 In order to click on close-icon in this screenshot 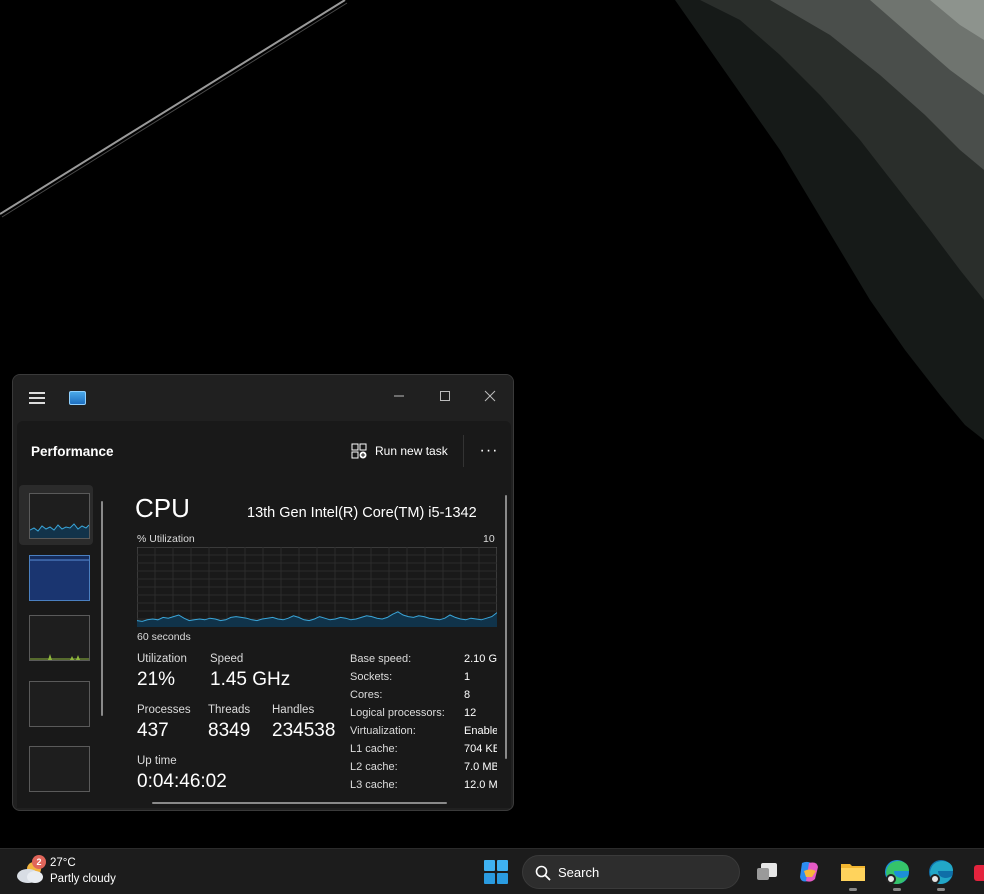, I will do `click(490, 396)`.